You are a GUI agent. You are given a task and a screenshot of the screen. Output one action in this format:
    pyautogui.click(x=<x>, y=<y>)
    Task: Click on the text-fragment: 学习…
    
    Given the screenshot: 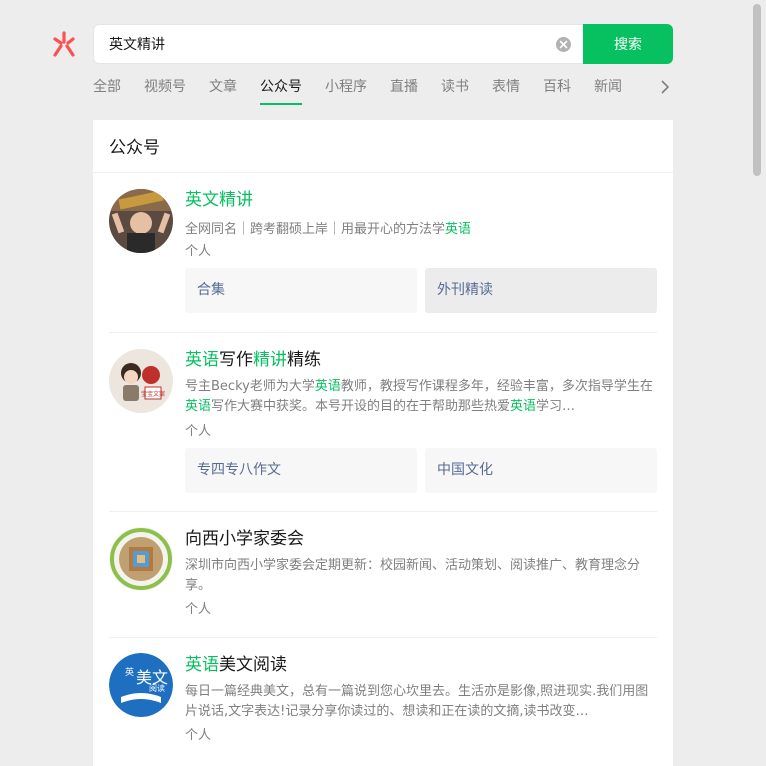 What is the action you would take?
    pyautogui.click(x=556, y=406)
    